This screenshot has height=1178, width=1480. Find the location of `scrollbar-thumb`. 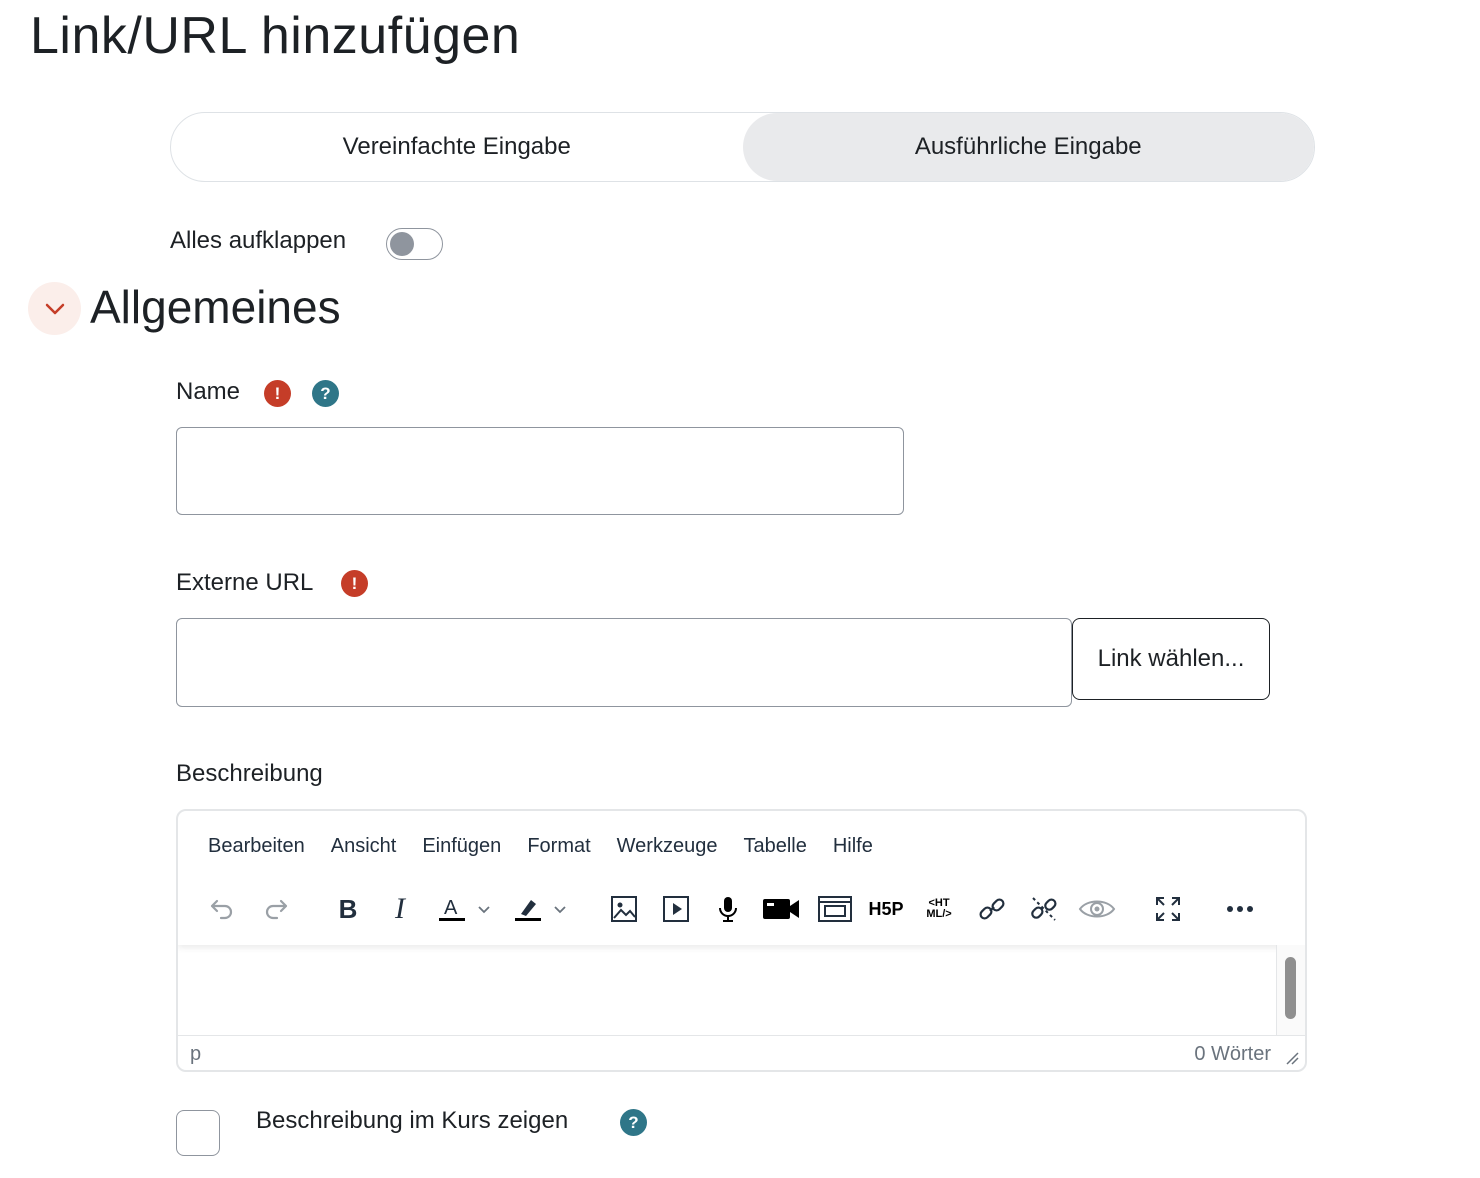

scrollbar-thumb is located at coordinates (1290, 988).